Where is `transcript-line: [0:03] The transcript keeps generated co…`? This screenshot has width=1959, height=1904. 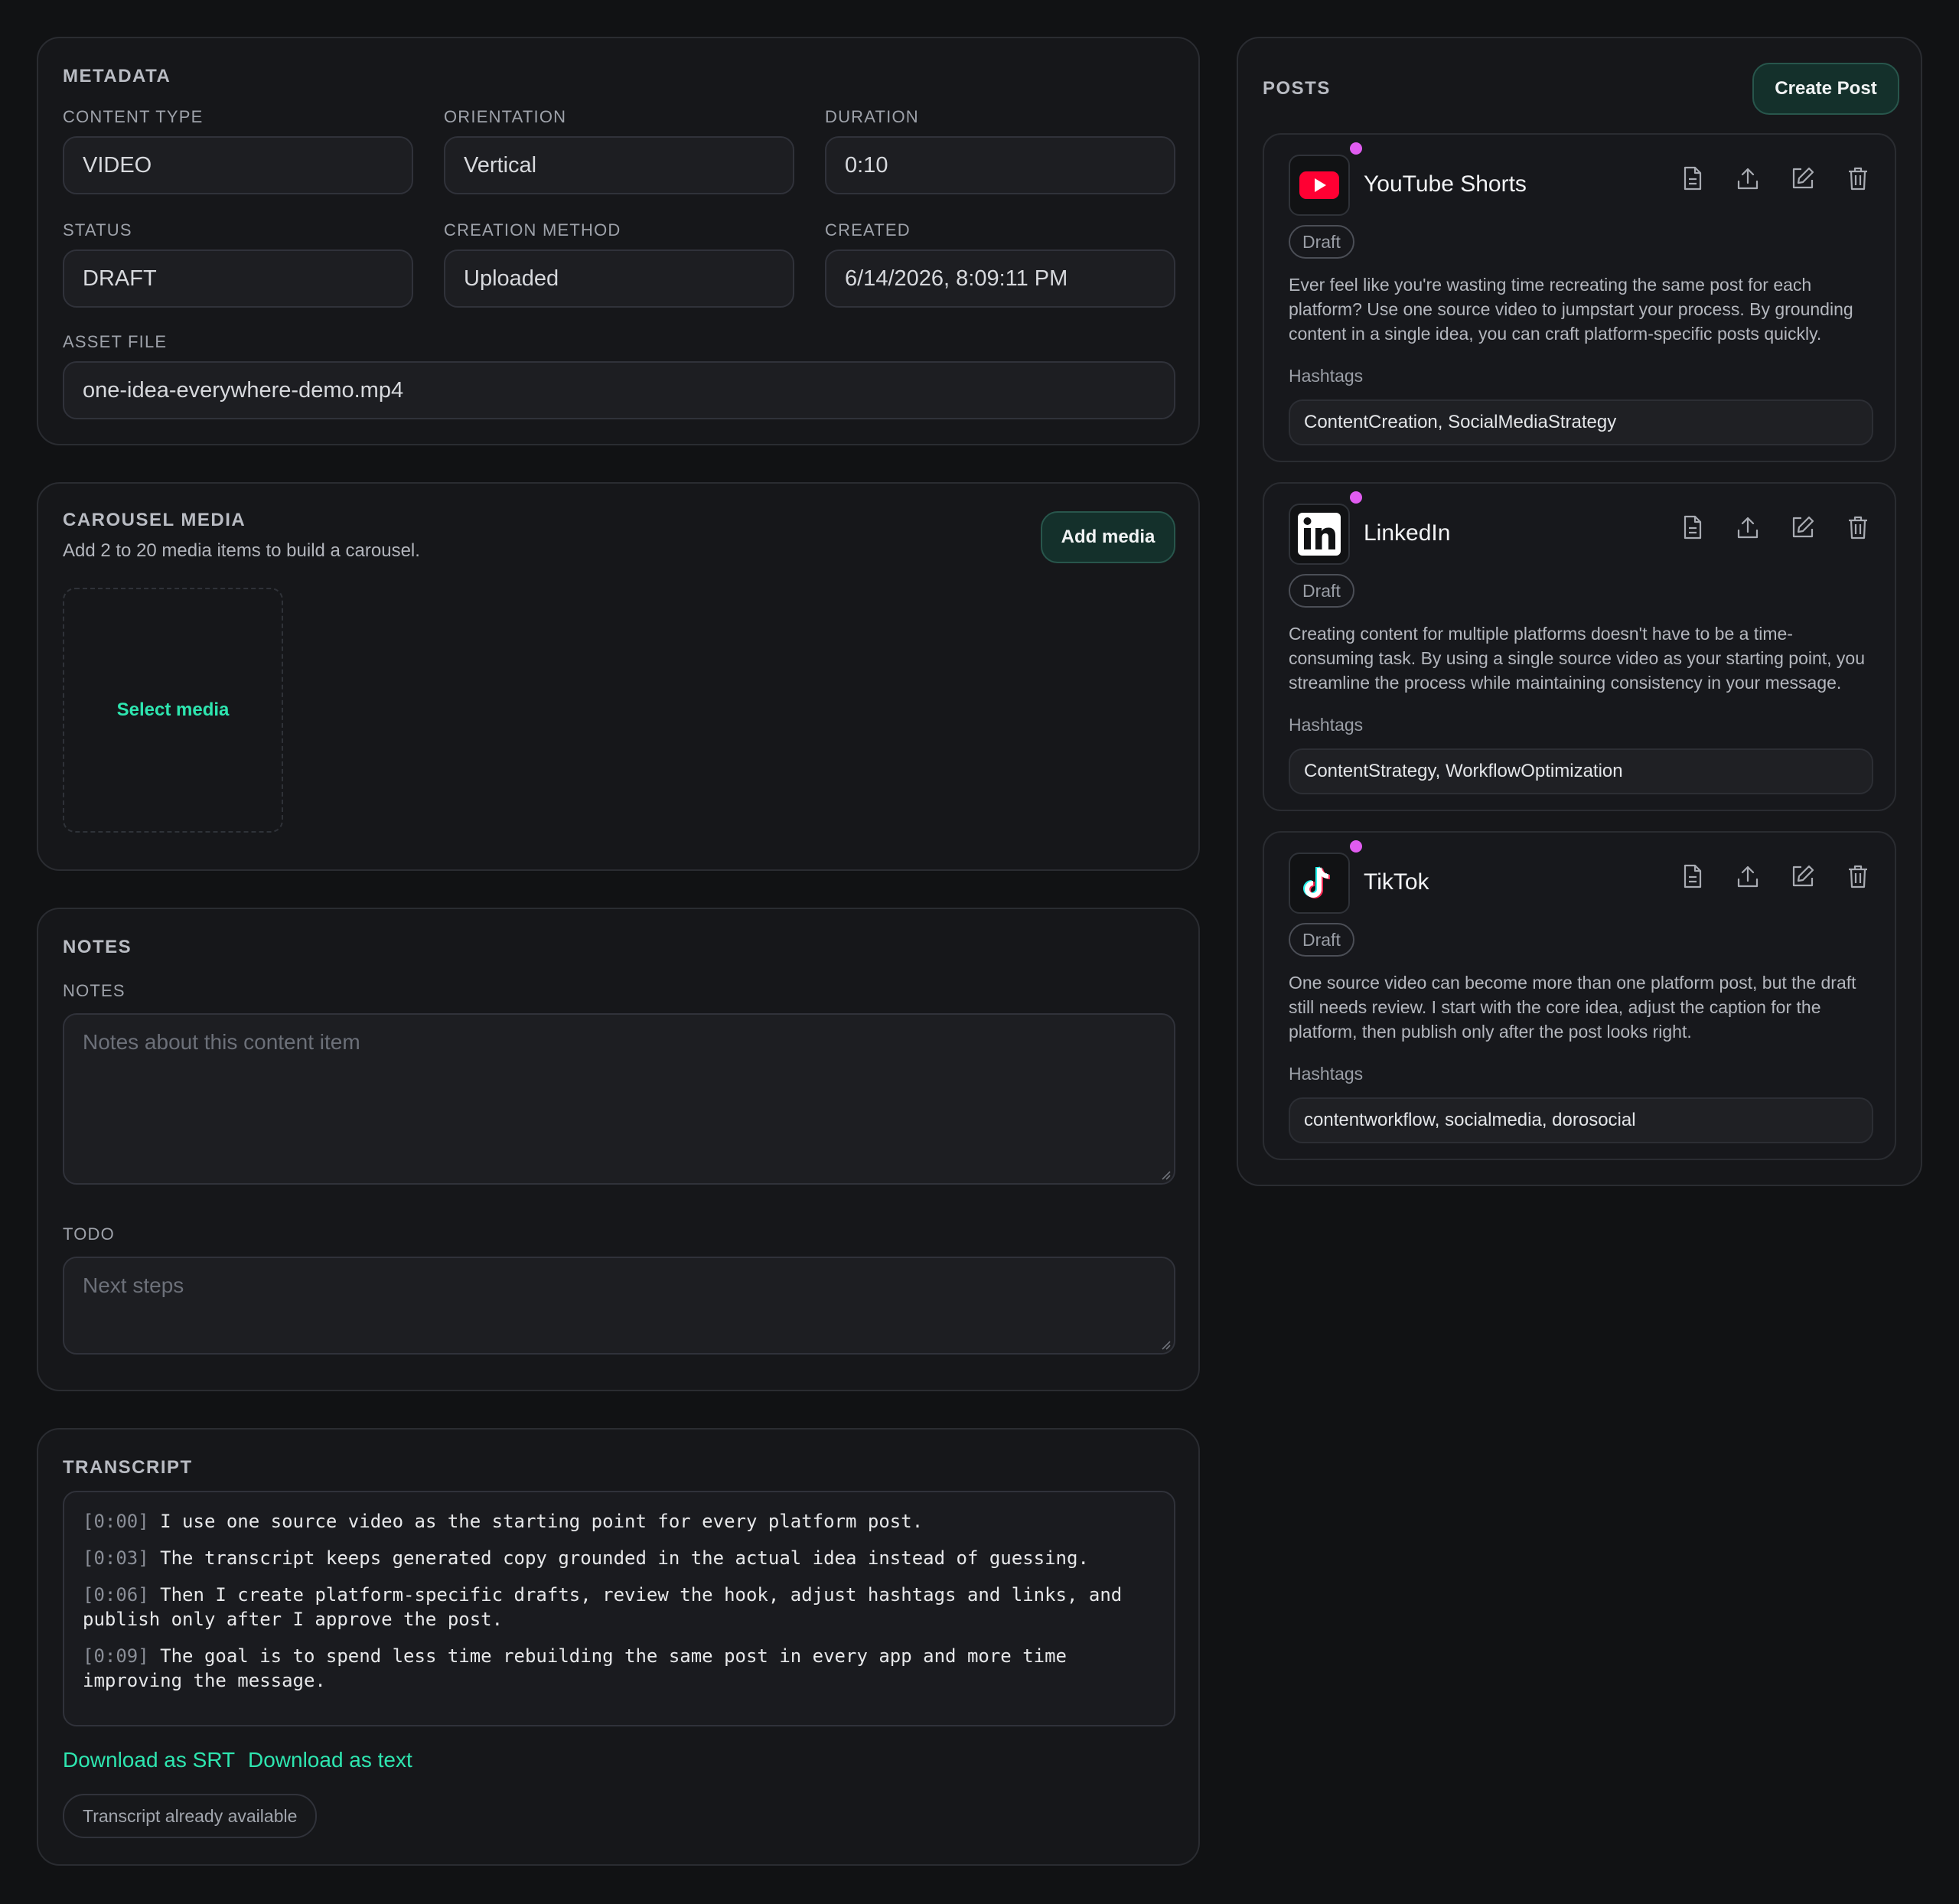 transcript-line: [0:03] The transcript keeps generated co… is located at coordinates (619, 1558).